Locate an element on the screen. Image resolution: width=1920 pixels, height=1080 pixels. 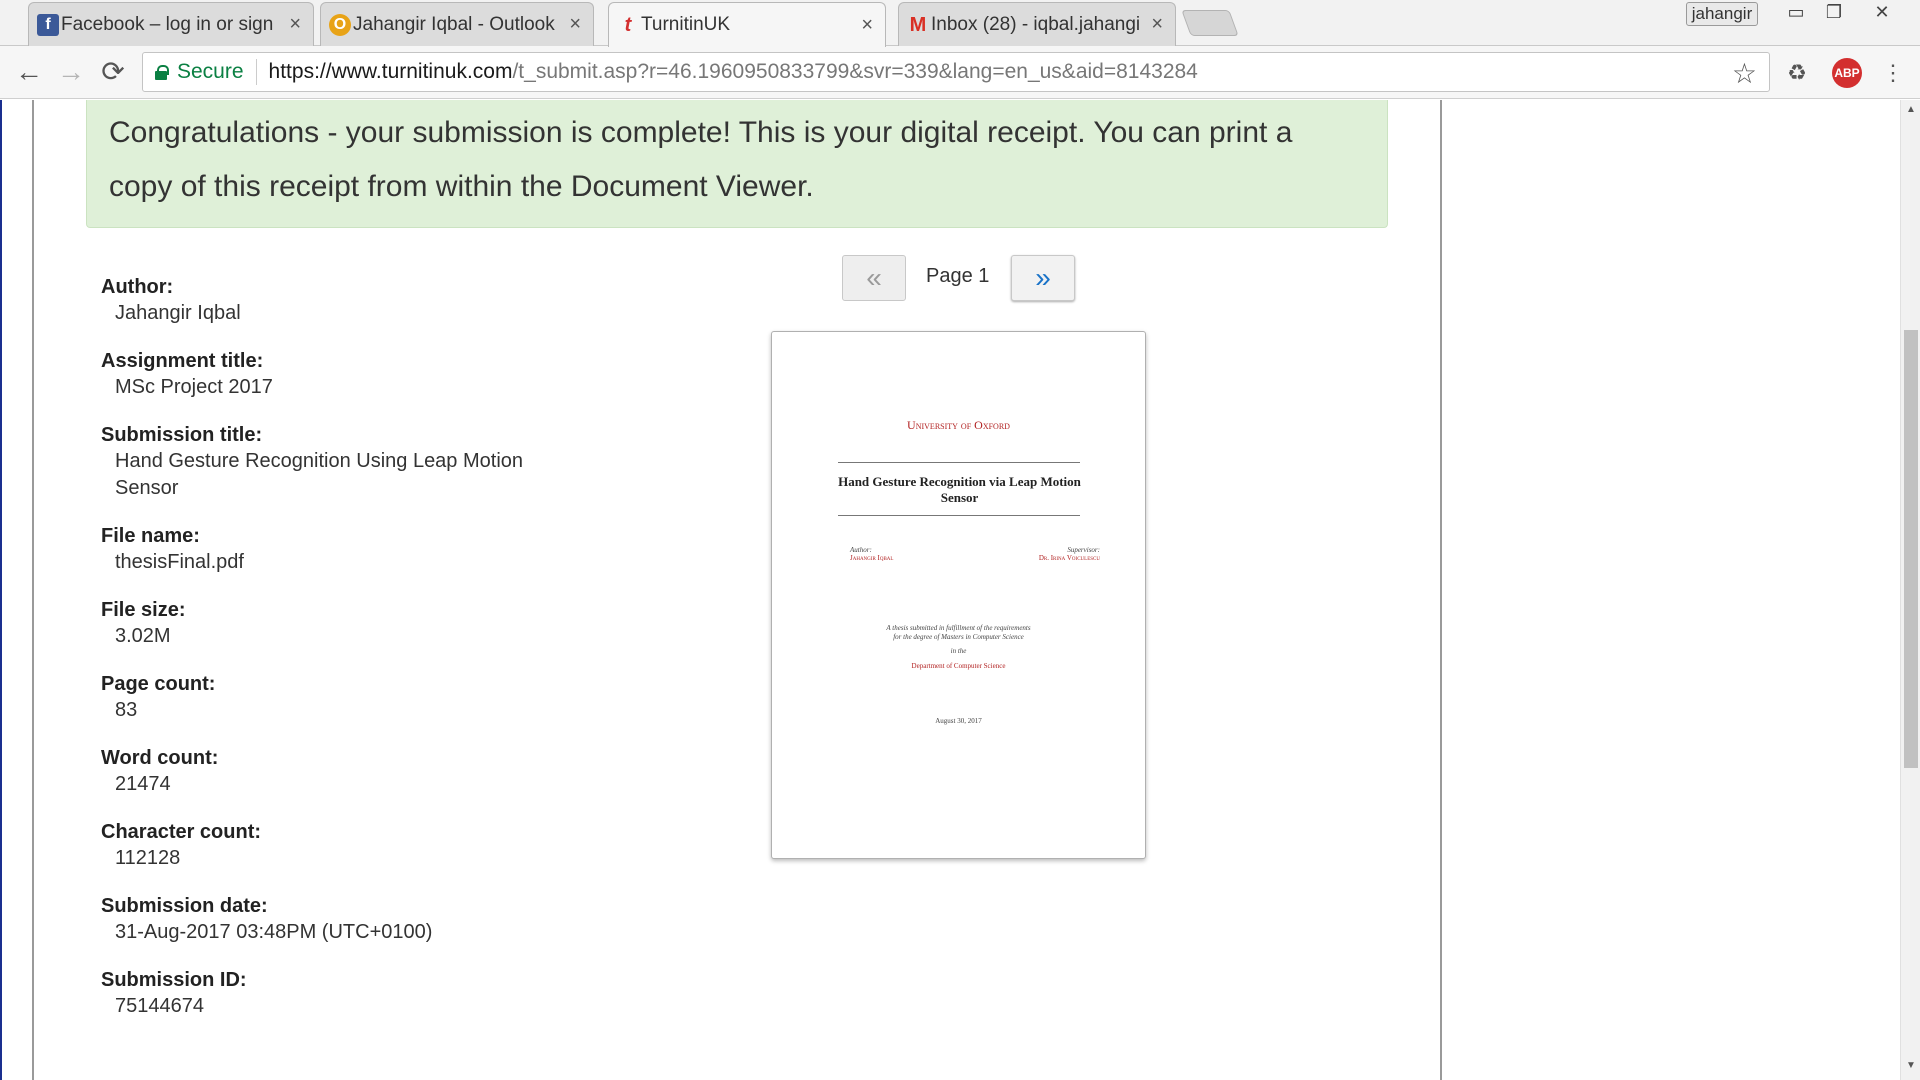
tab-title: Inbox (28) - iqbal.jahangi is located at coordinates (1036, 24).